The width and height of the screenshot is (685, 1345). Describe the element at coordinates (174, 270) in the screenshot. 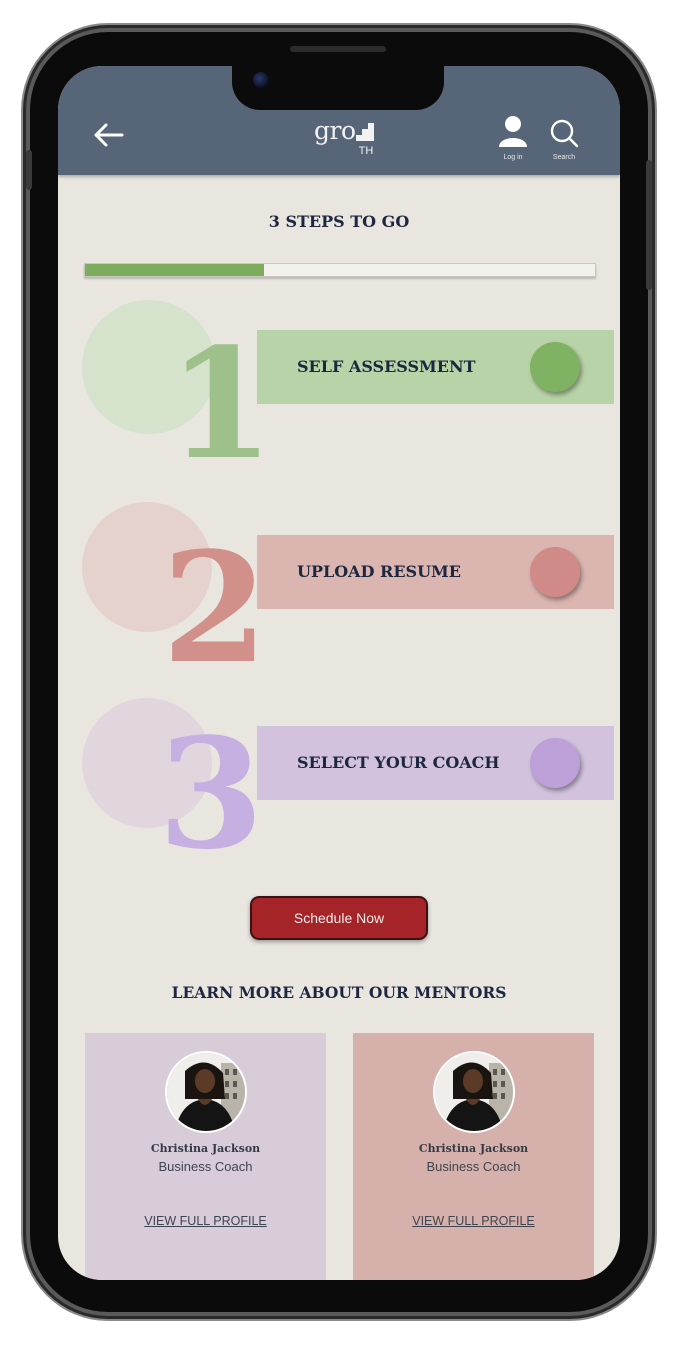

I see `progress-bar-fill` at that location.